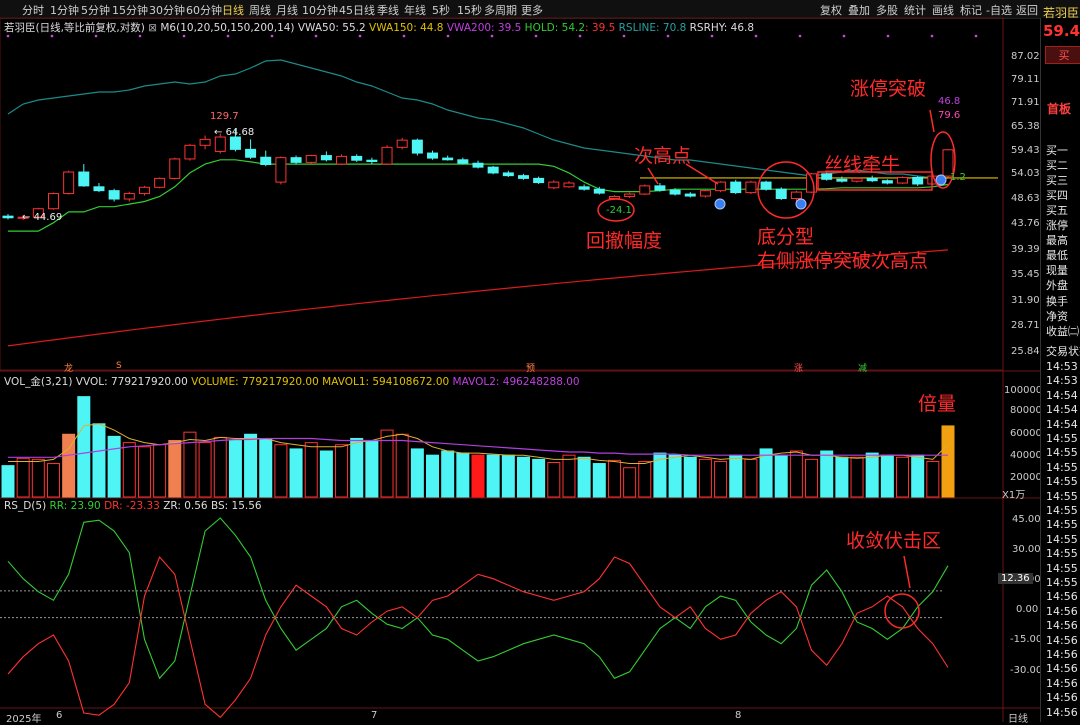  Describe the element at coordinates (663, 156) in the screenshot. I see `annotation-secondary-high: 次高点` at that location.